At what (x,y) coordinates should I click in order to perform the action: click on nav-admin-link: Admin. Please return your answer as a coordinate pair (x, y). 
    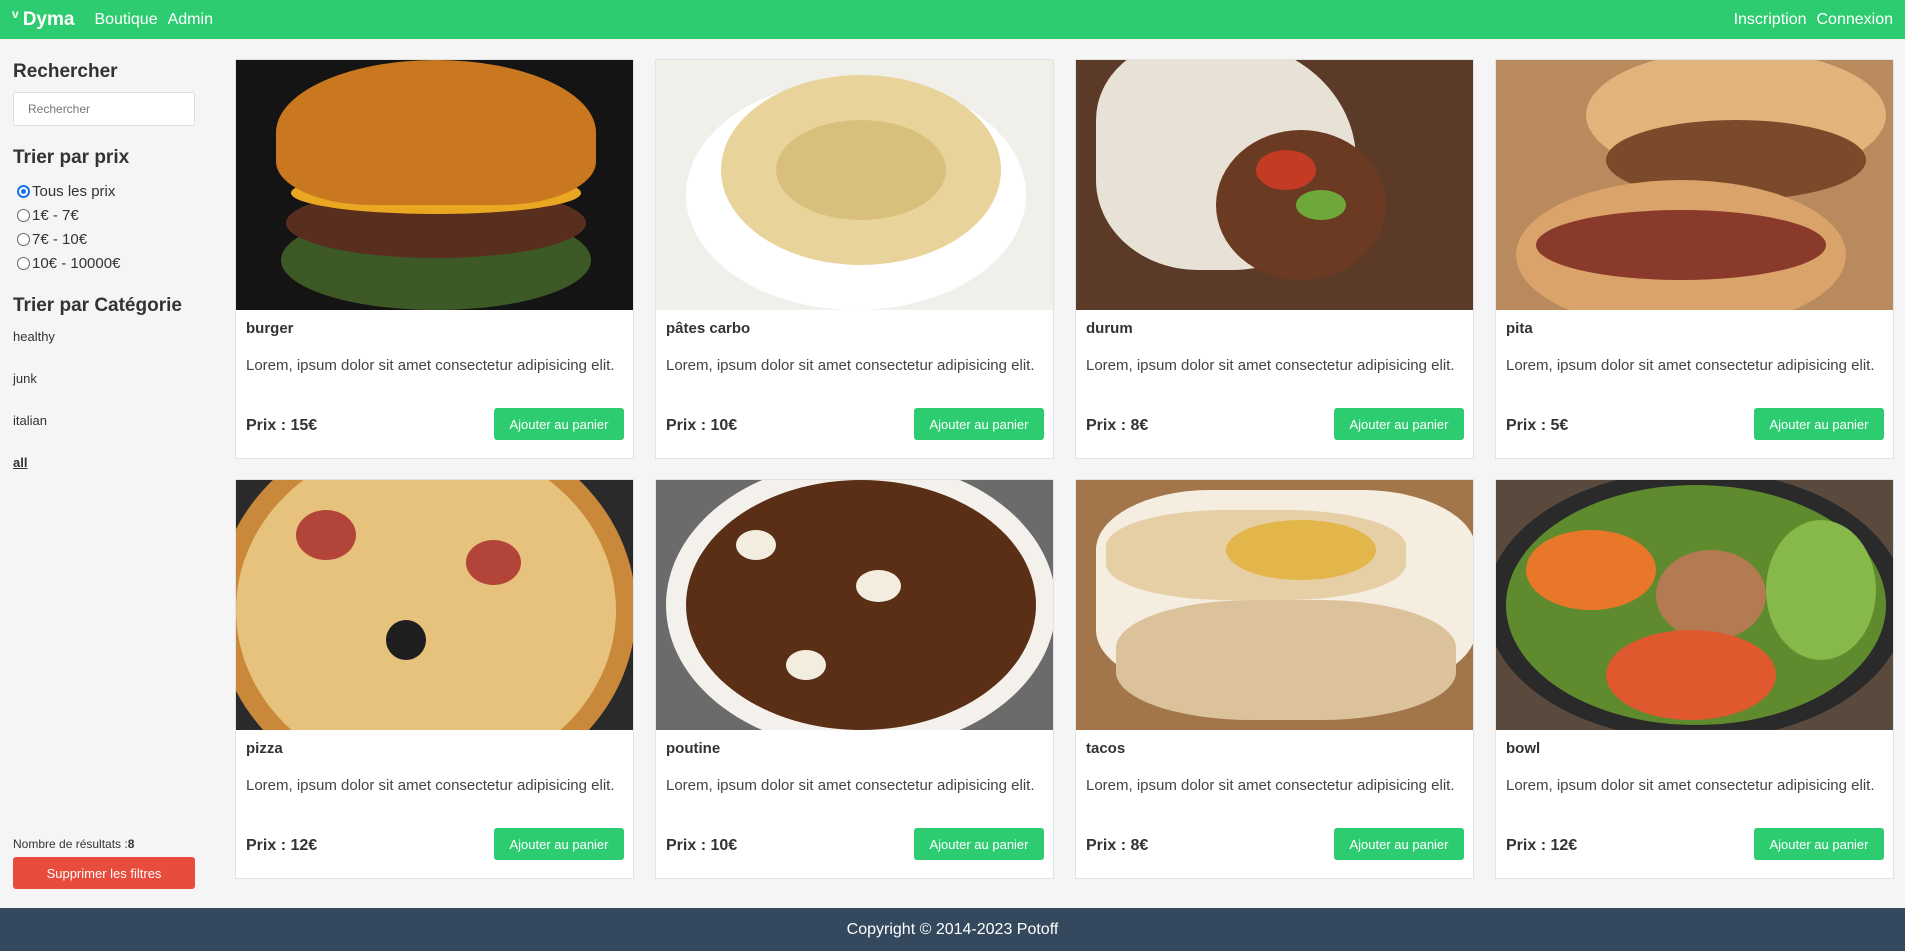
    Looking at the image, I should click on (190, 20).